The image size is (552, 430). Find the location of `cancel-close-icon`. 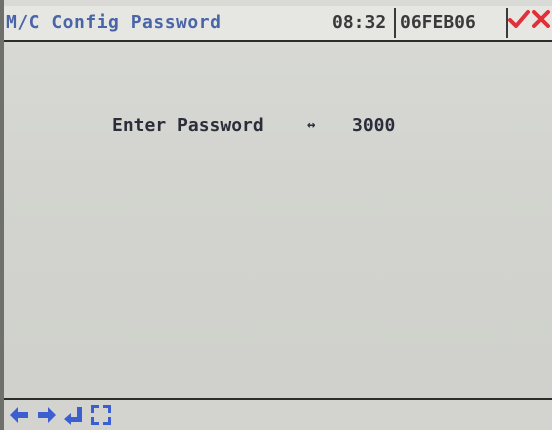

cancel-close-icon is located at coordinates (541, 19).